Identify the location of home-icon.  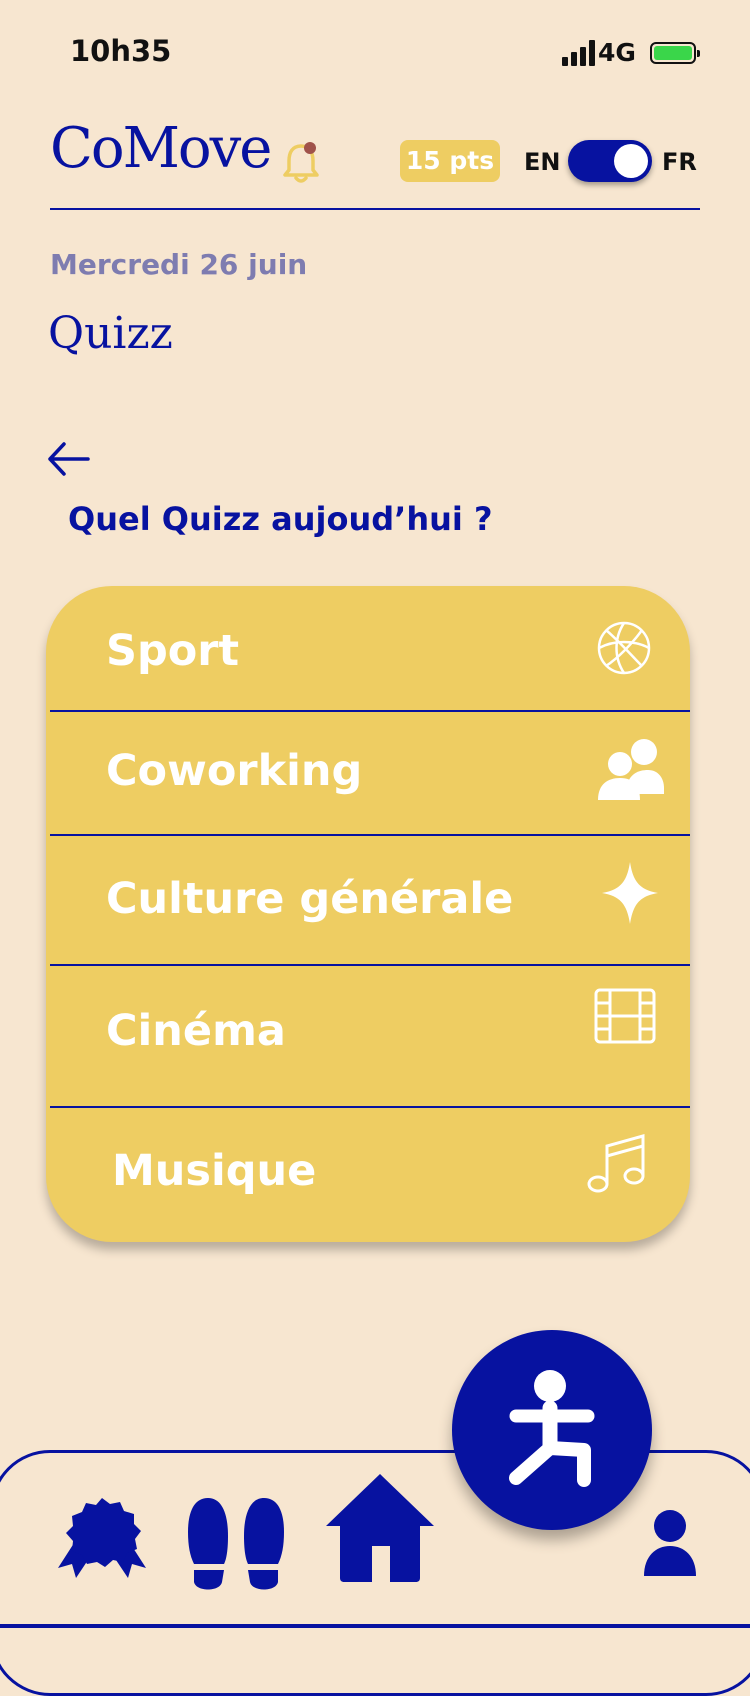
(380, 1527).